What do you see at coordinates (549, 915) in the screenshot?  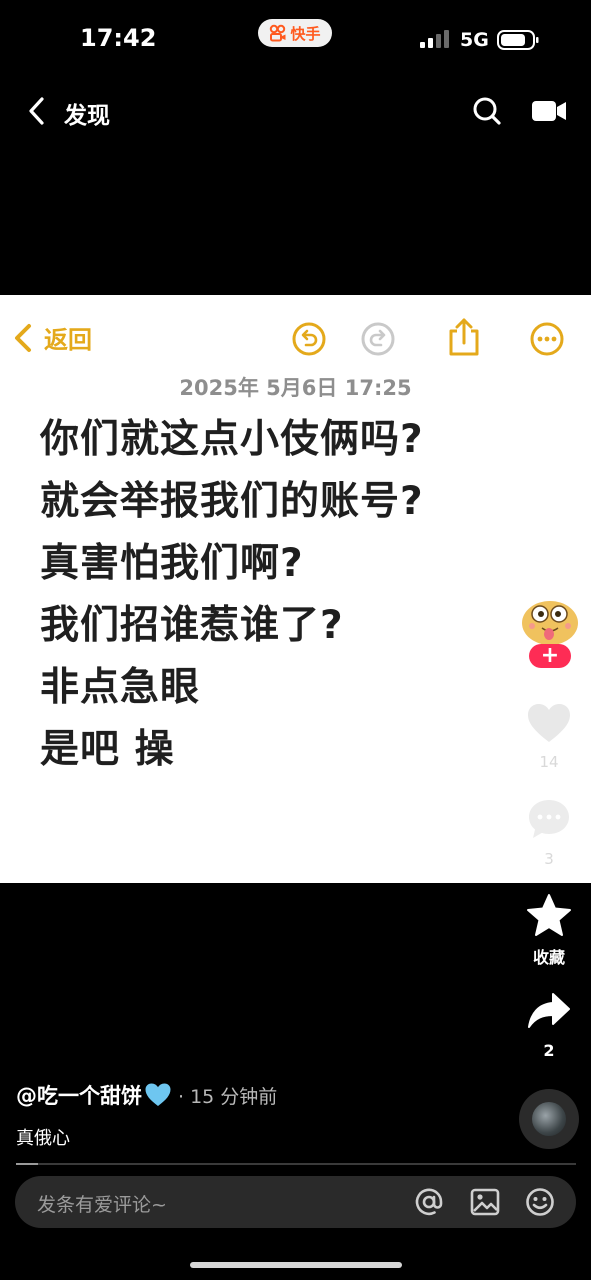 I see `star-icon` at bounding box center [549, 915].